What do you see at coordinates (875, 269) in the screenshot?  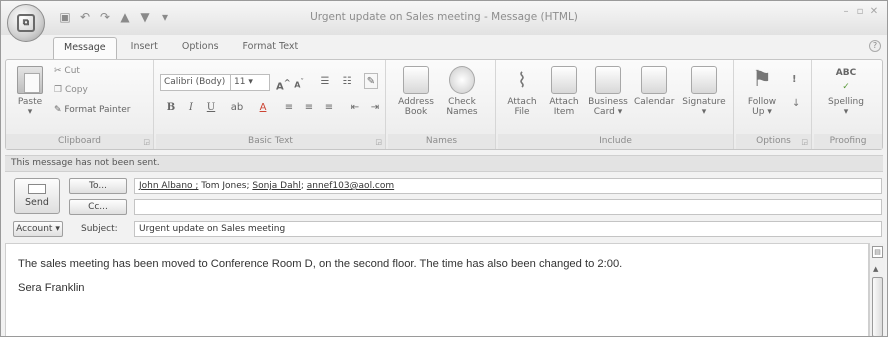 I see `scroll-up-icon: ▲` at bounding box center [875, 269].